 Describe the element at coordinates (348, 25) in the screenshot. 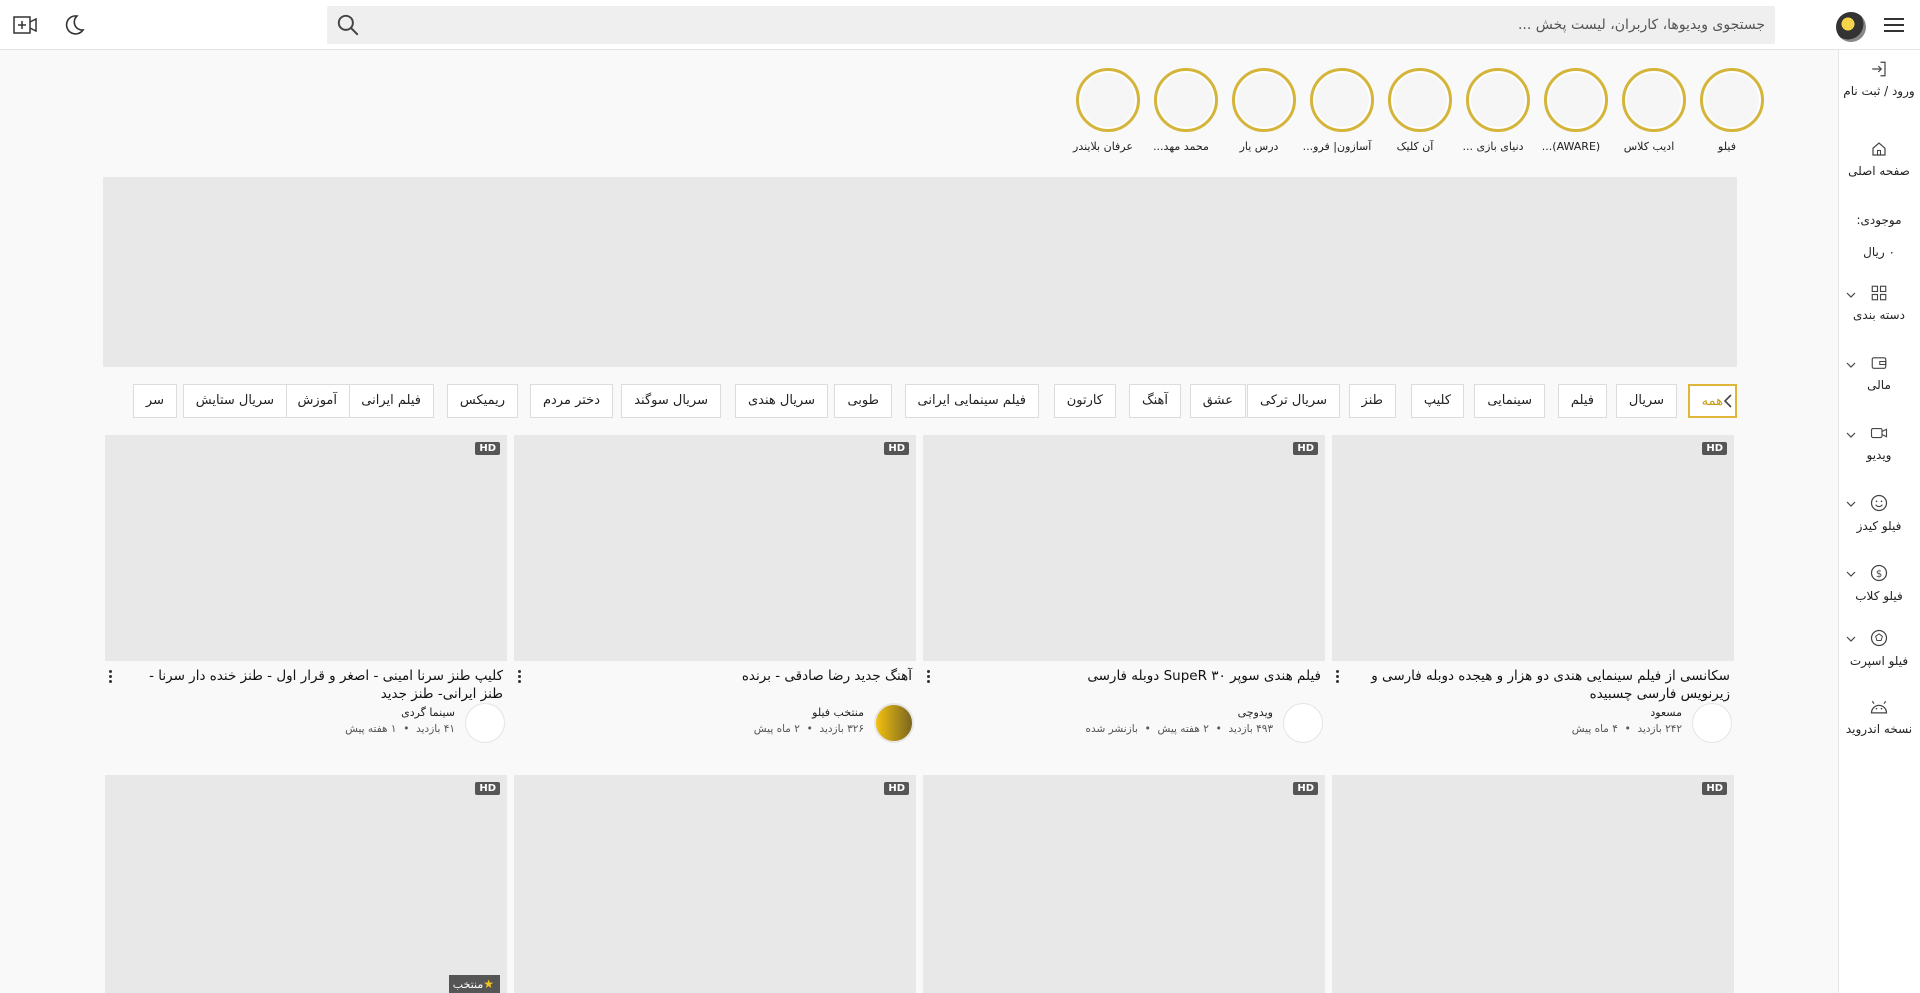

I see `search-icon` at that location.